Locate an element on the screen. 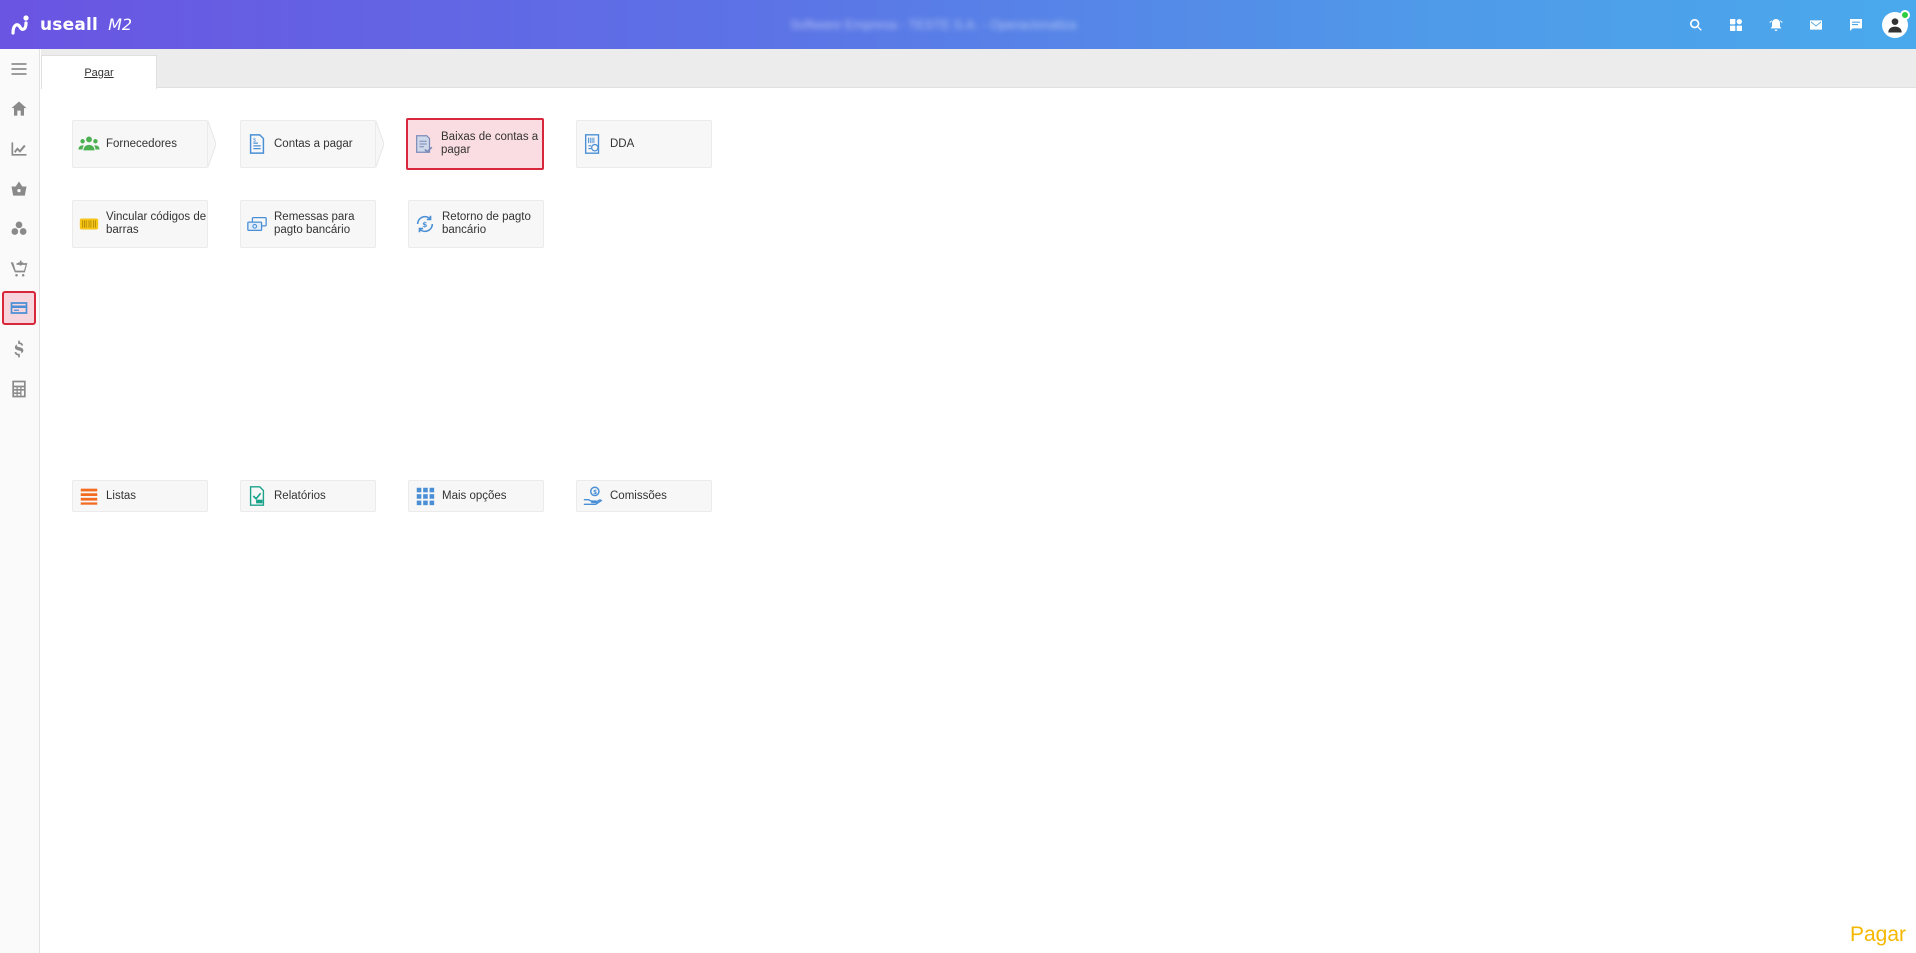 This screenshot has width=1916, height=953. tile-label: Mais opções is located at coordinates (474, 495).